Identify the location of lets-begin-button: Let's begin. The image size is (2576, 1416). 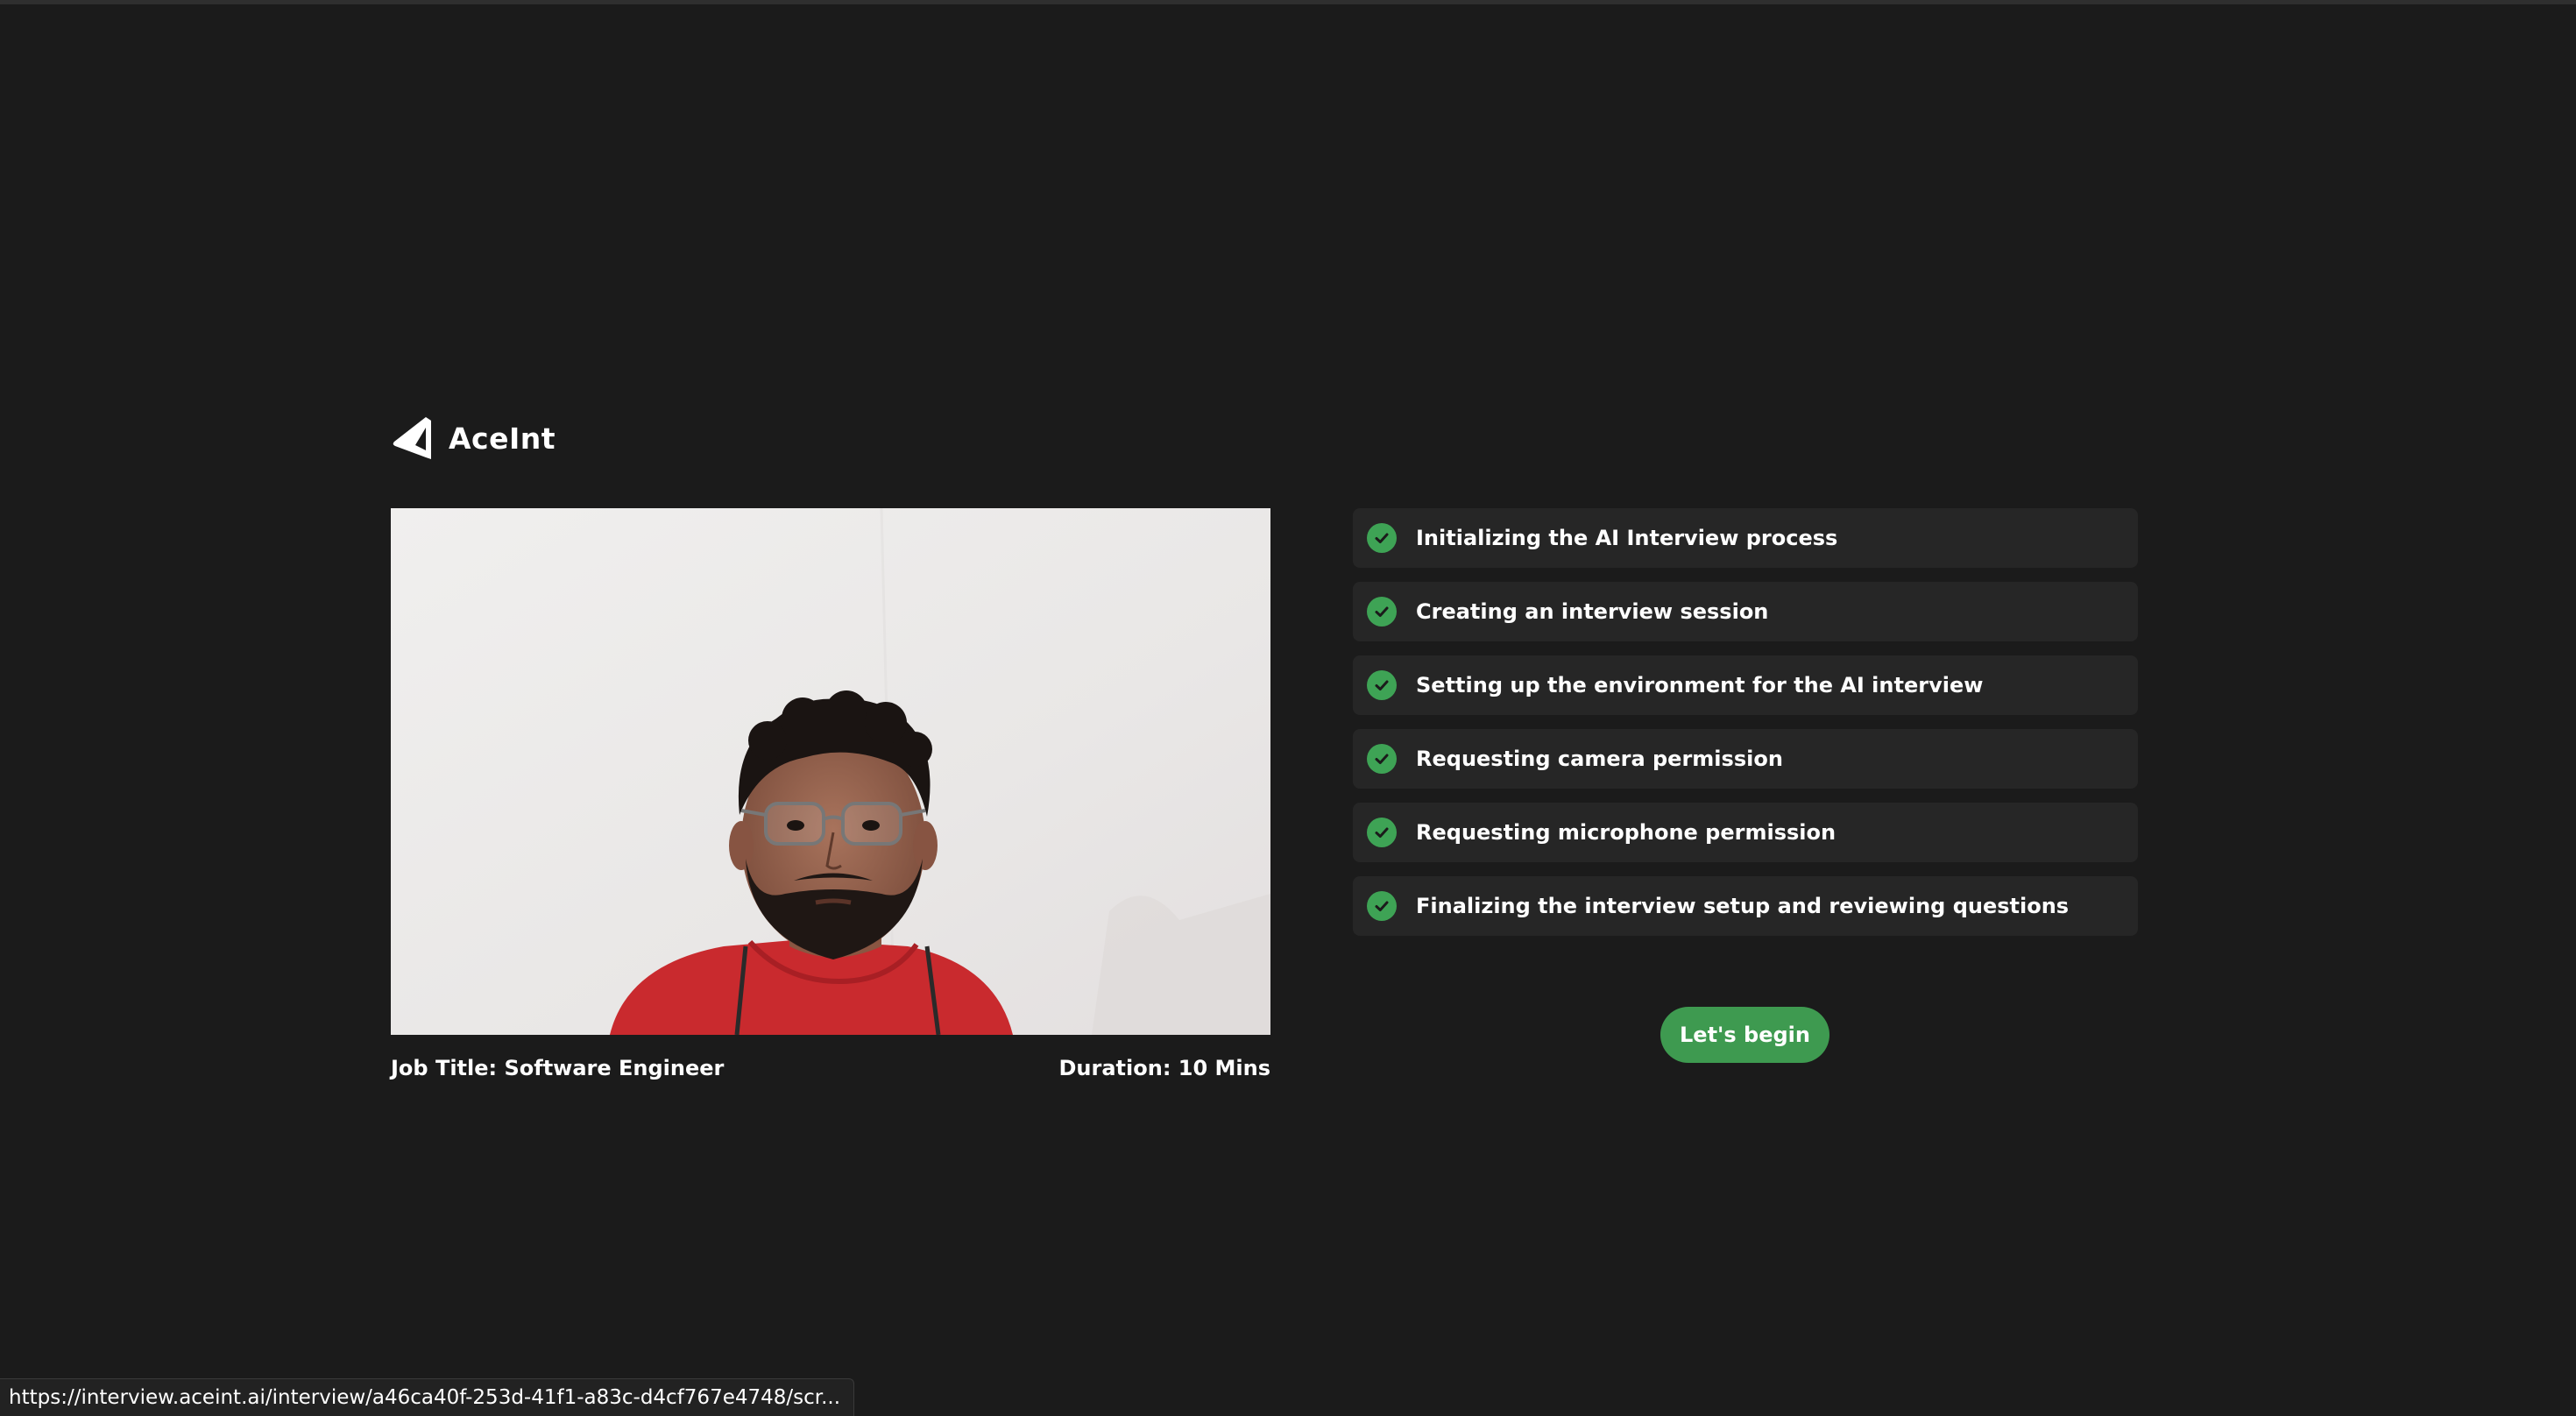
(1744, 1035).